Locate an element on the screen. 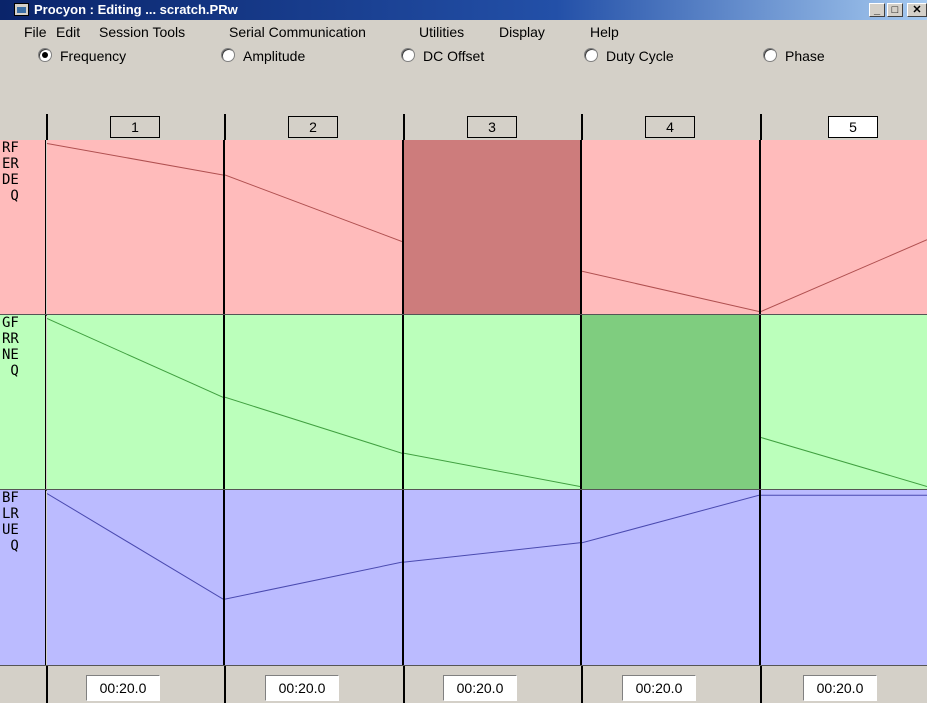  row-label-blue: BF LR UE Q is located at coordinates (23, 578).